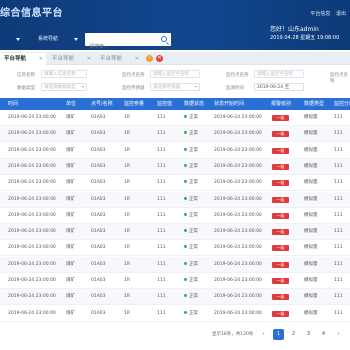  What do you see at coordinates (308, 334) in the screenshot?
I see `page-3-button: 3` at bounding box center [308, 334].